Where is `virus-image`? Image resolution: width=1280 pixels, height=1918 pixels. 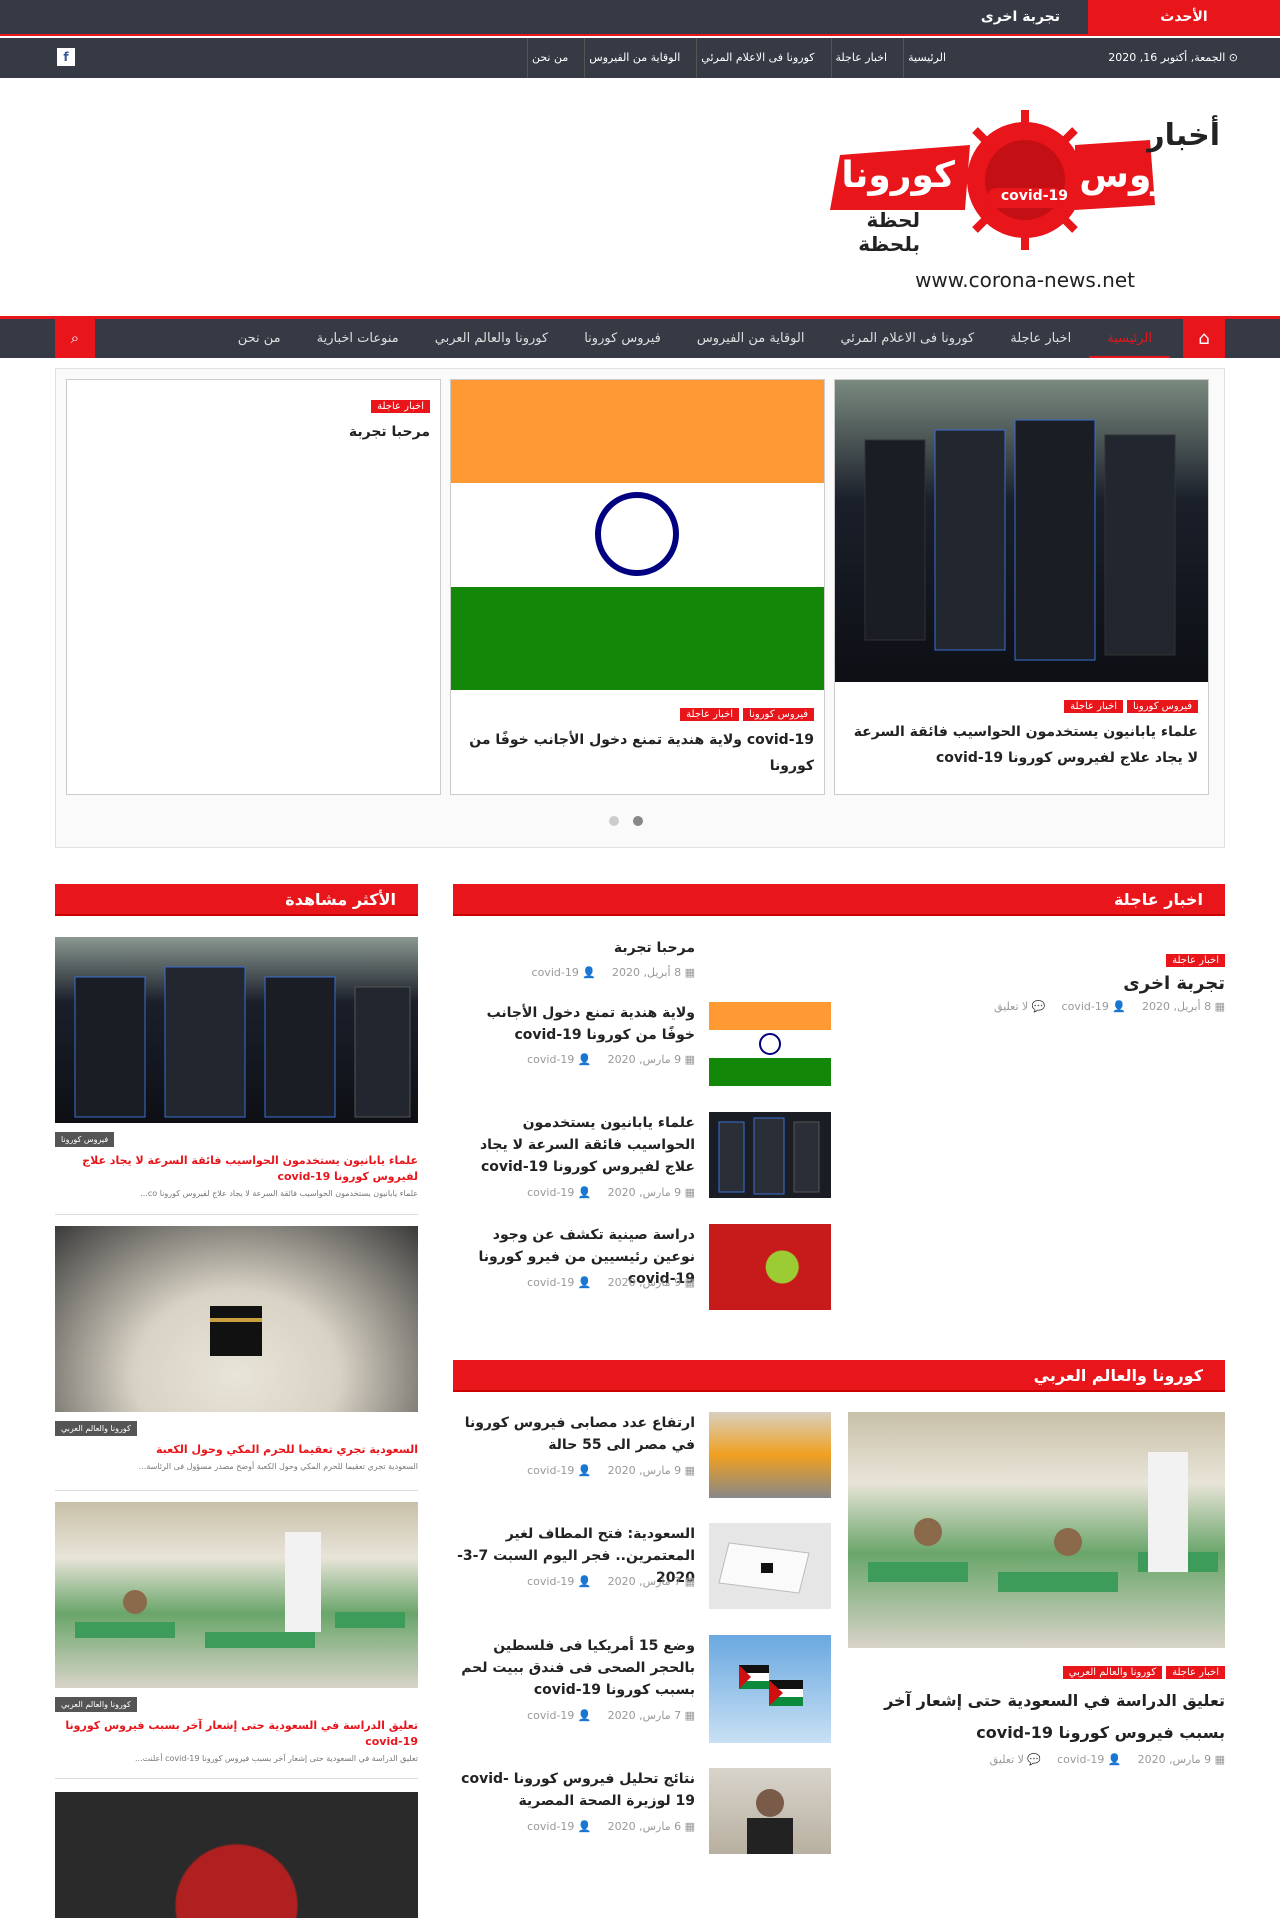 virus-image is located at coordinates (236, 1855).